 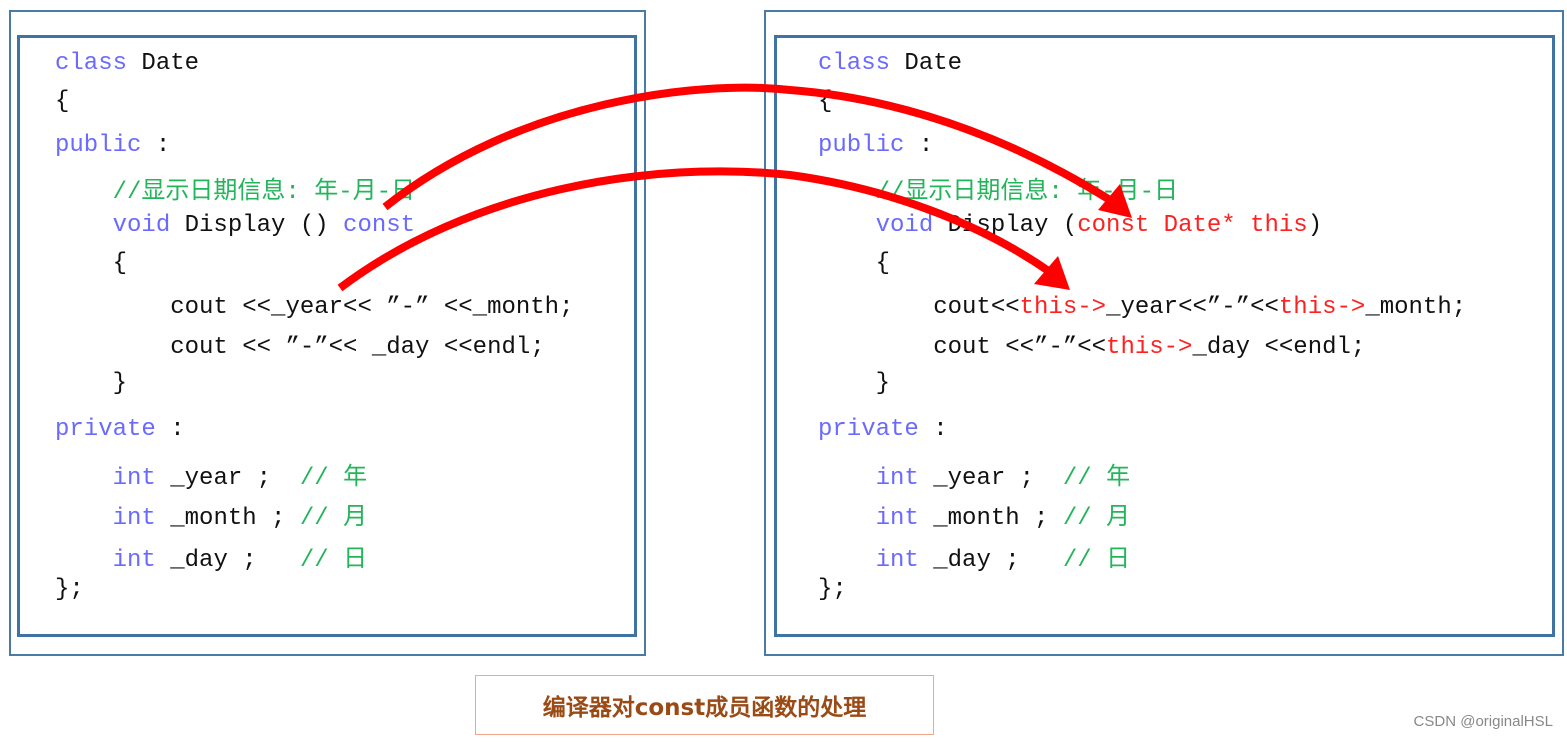 What do you see at coordinates (704, 705) in the screenshot?
I see `caption-box: 编译器对const成员函数的处理` at bounding box center [704, 705].